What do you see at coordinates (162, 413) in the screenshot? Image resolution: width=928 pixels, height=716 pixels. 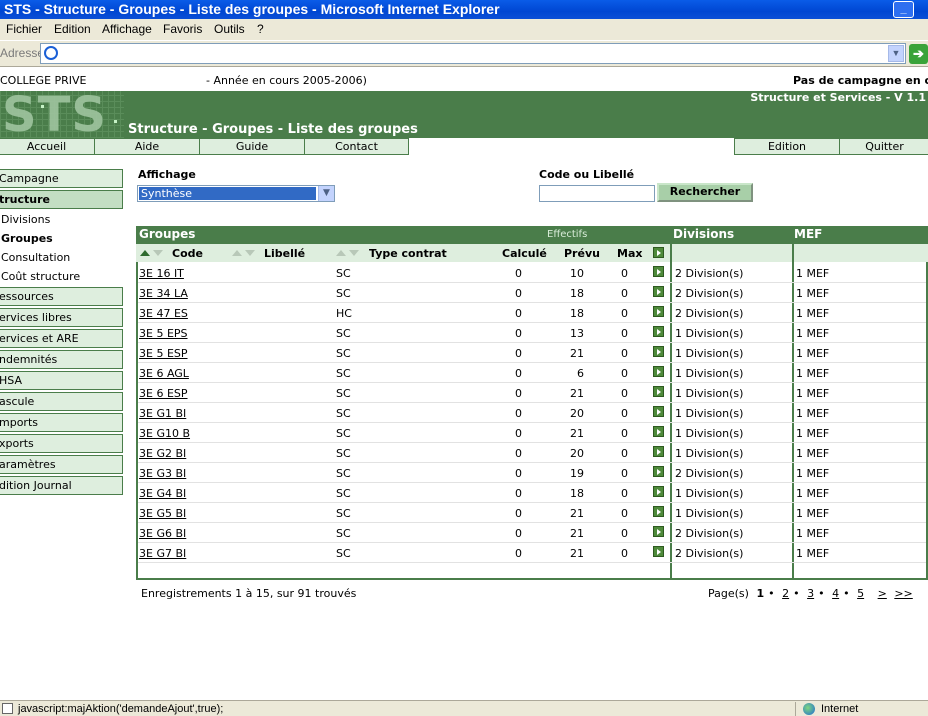 I see `group-code-link: 3E G1 BI` at bounding box center [162, 413].